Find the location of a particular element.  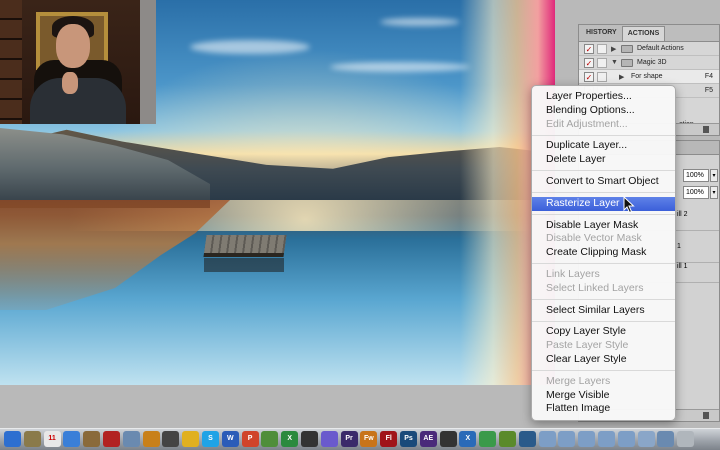

webcam-overlay is located at coordinates (78, 62).